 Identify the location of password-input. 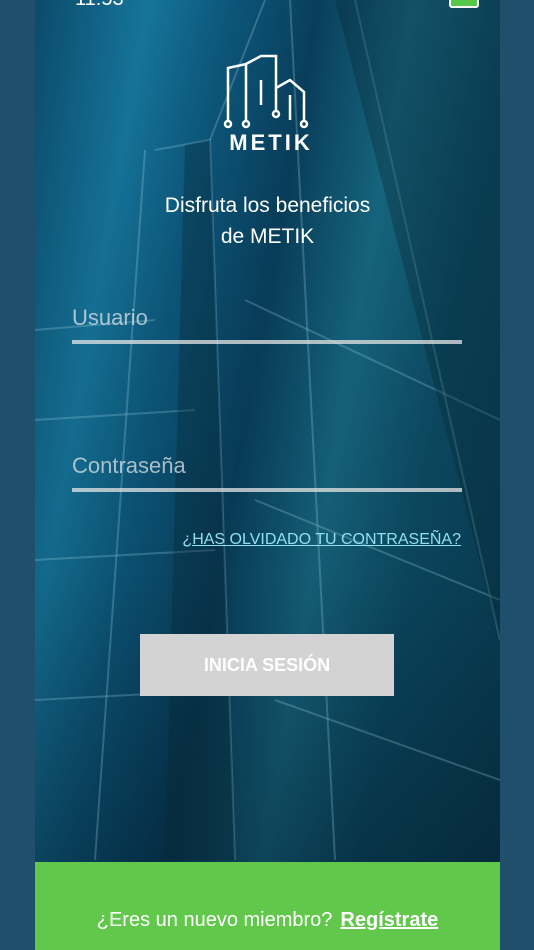
(267, 468).